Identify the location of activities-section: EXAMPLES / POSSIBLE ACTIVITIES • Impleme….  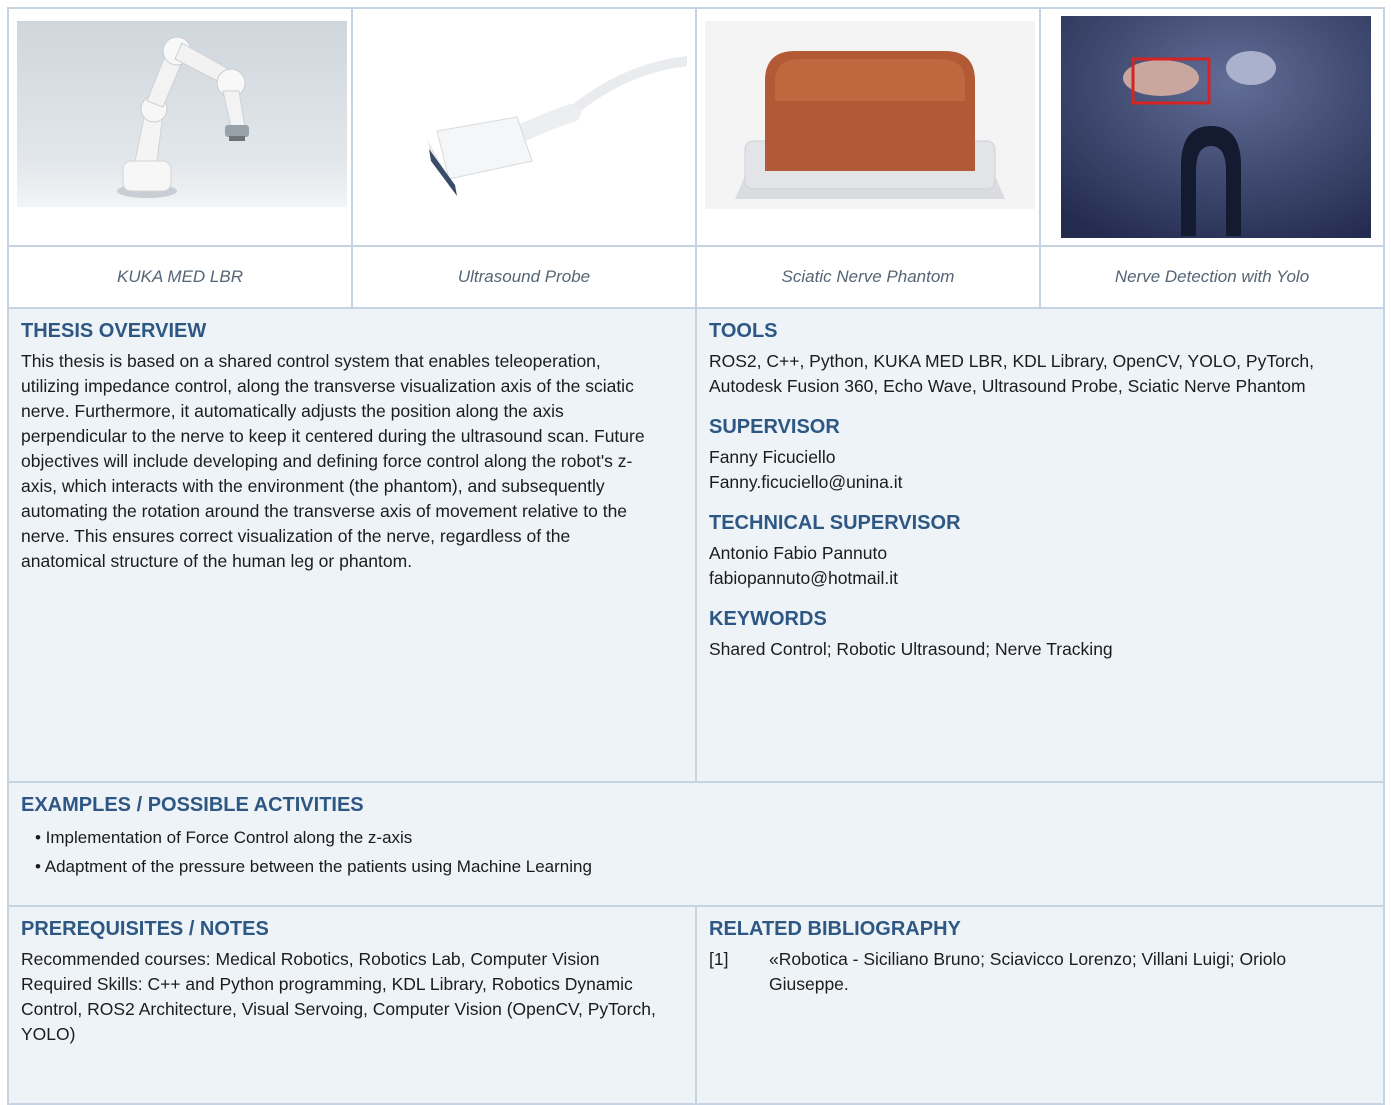
(696, 844).